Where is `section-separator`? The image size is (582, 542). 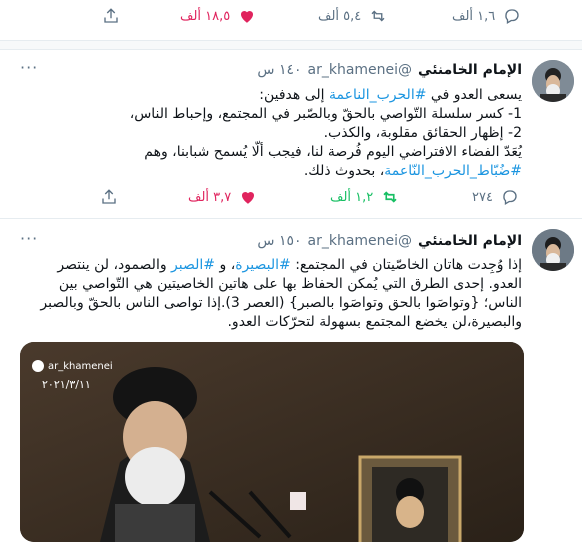 section-separator is located at coordinates (291, 45).